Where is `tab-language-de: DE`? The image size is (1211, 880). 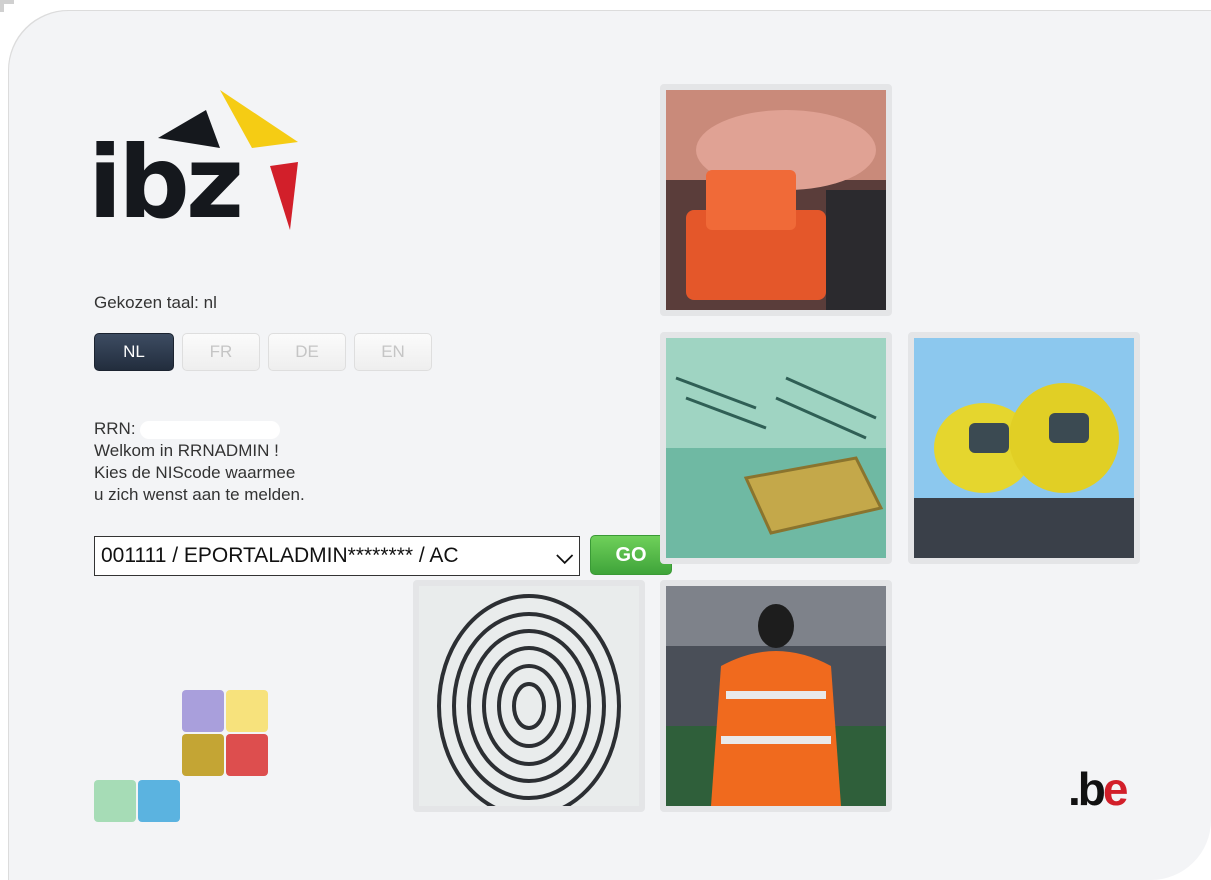 tab-language-de: DE is located at coordinates (307, 352).